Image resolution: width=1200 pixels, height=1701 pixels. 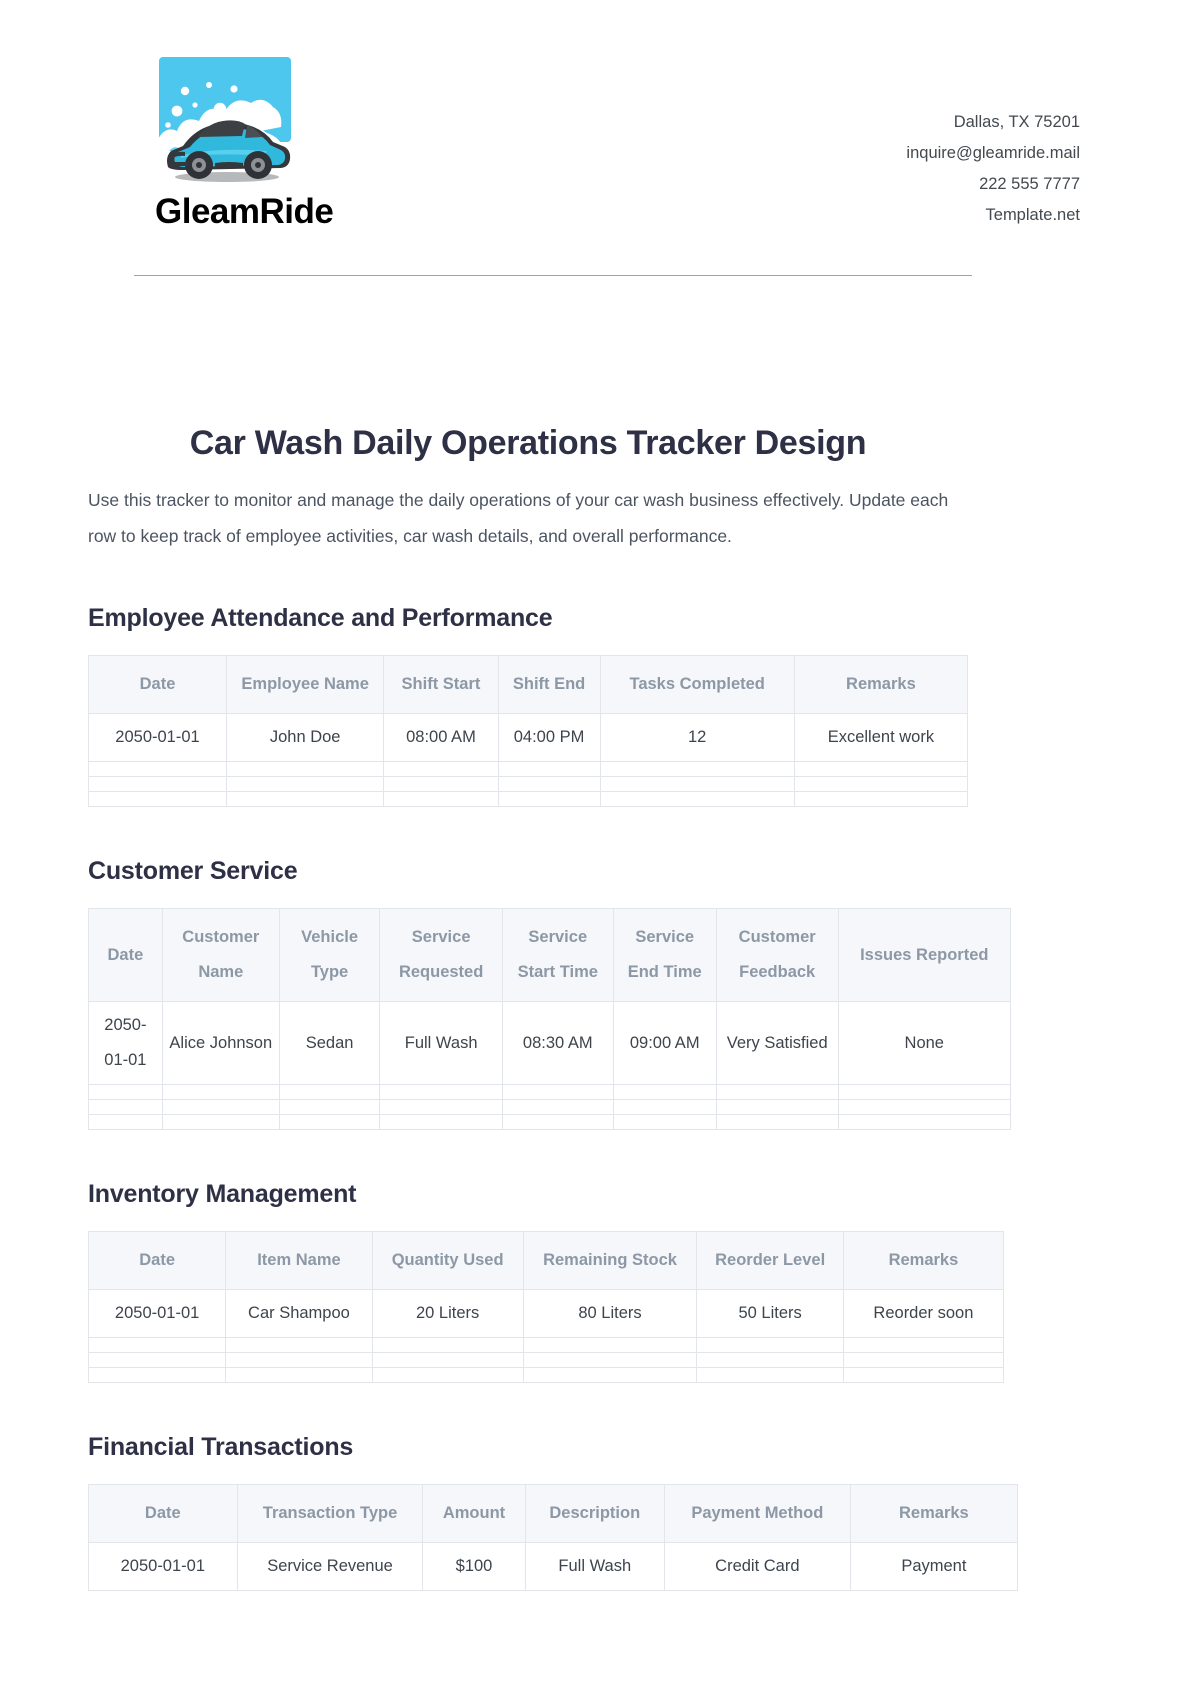 I want to click on table-cell: 08:30 AM, so click(x=557, y=1043).